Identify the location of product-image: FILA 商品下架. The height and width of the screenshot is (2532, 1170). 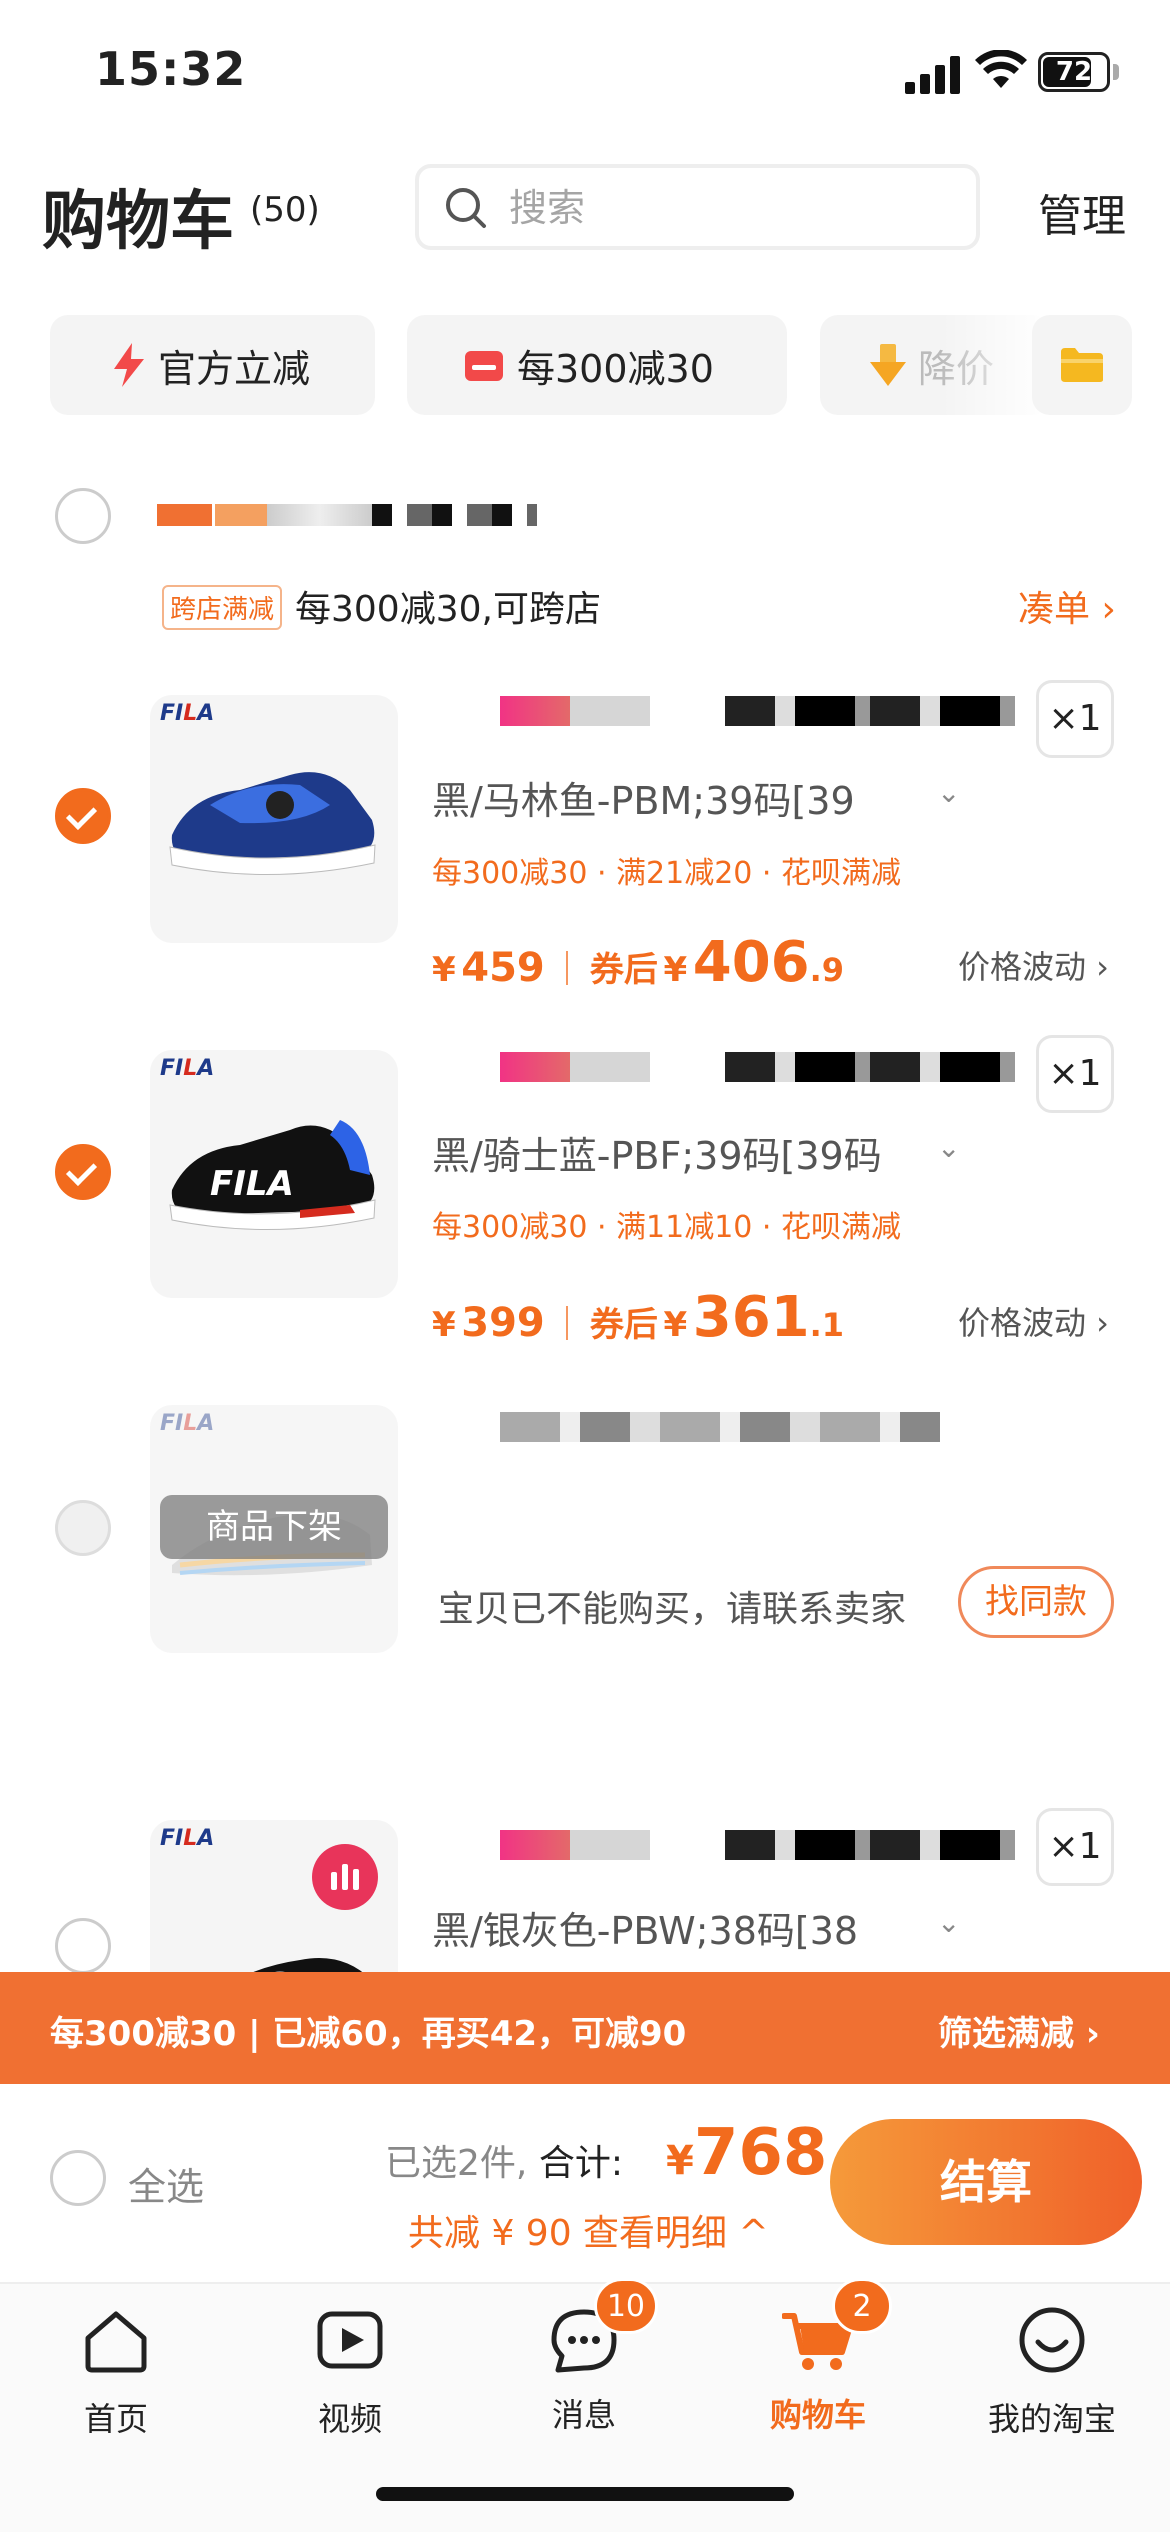
(274, 1529).